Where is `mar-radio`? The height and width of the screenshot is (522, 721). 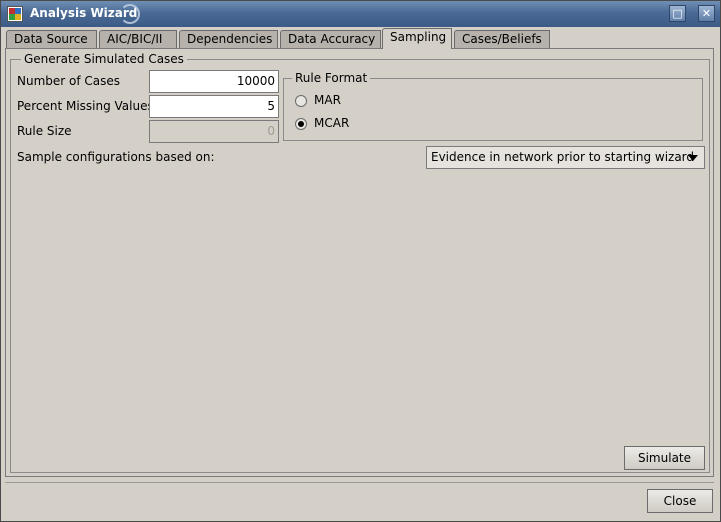
mar-radio is located at coordinates (301, 101).